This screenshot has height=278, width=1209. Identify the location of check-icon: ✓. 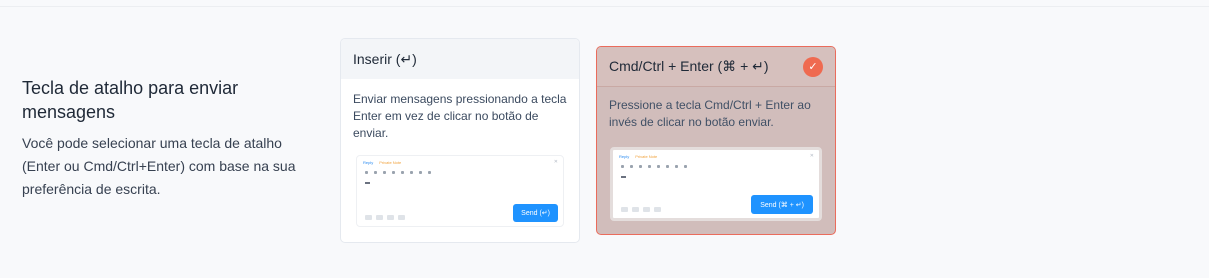
(813, 66).